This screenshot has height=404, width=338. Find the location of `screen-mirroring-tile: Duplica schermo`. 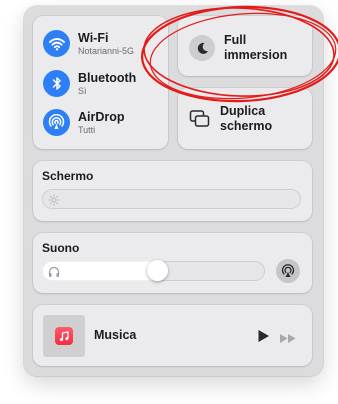

screen-mirroring-tile: Duplica schermo is located at coordinates (245, 118).